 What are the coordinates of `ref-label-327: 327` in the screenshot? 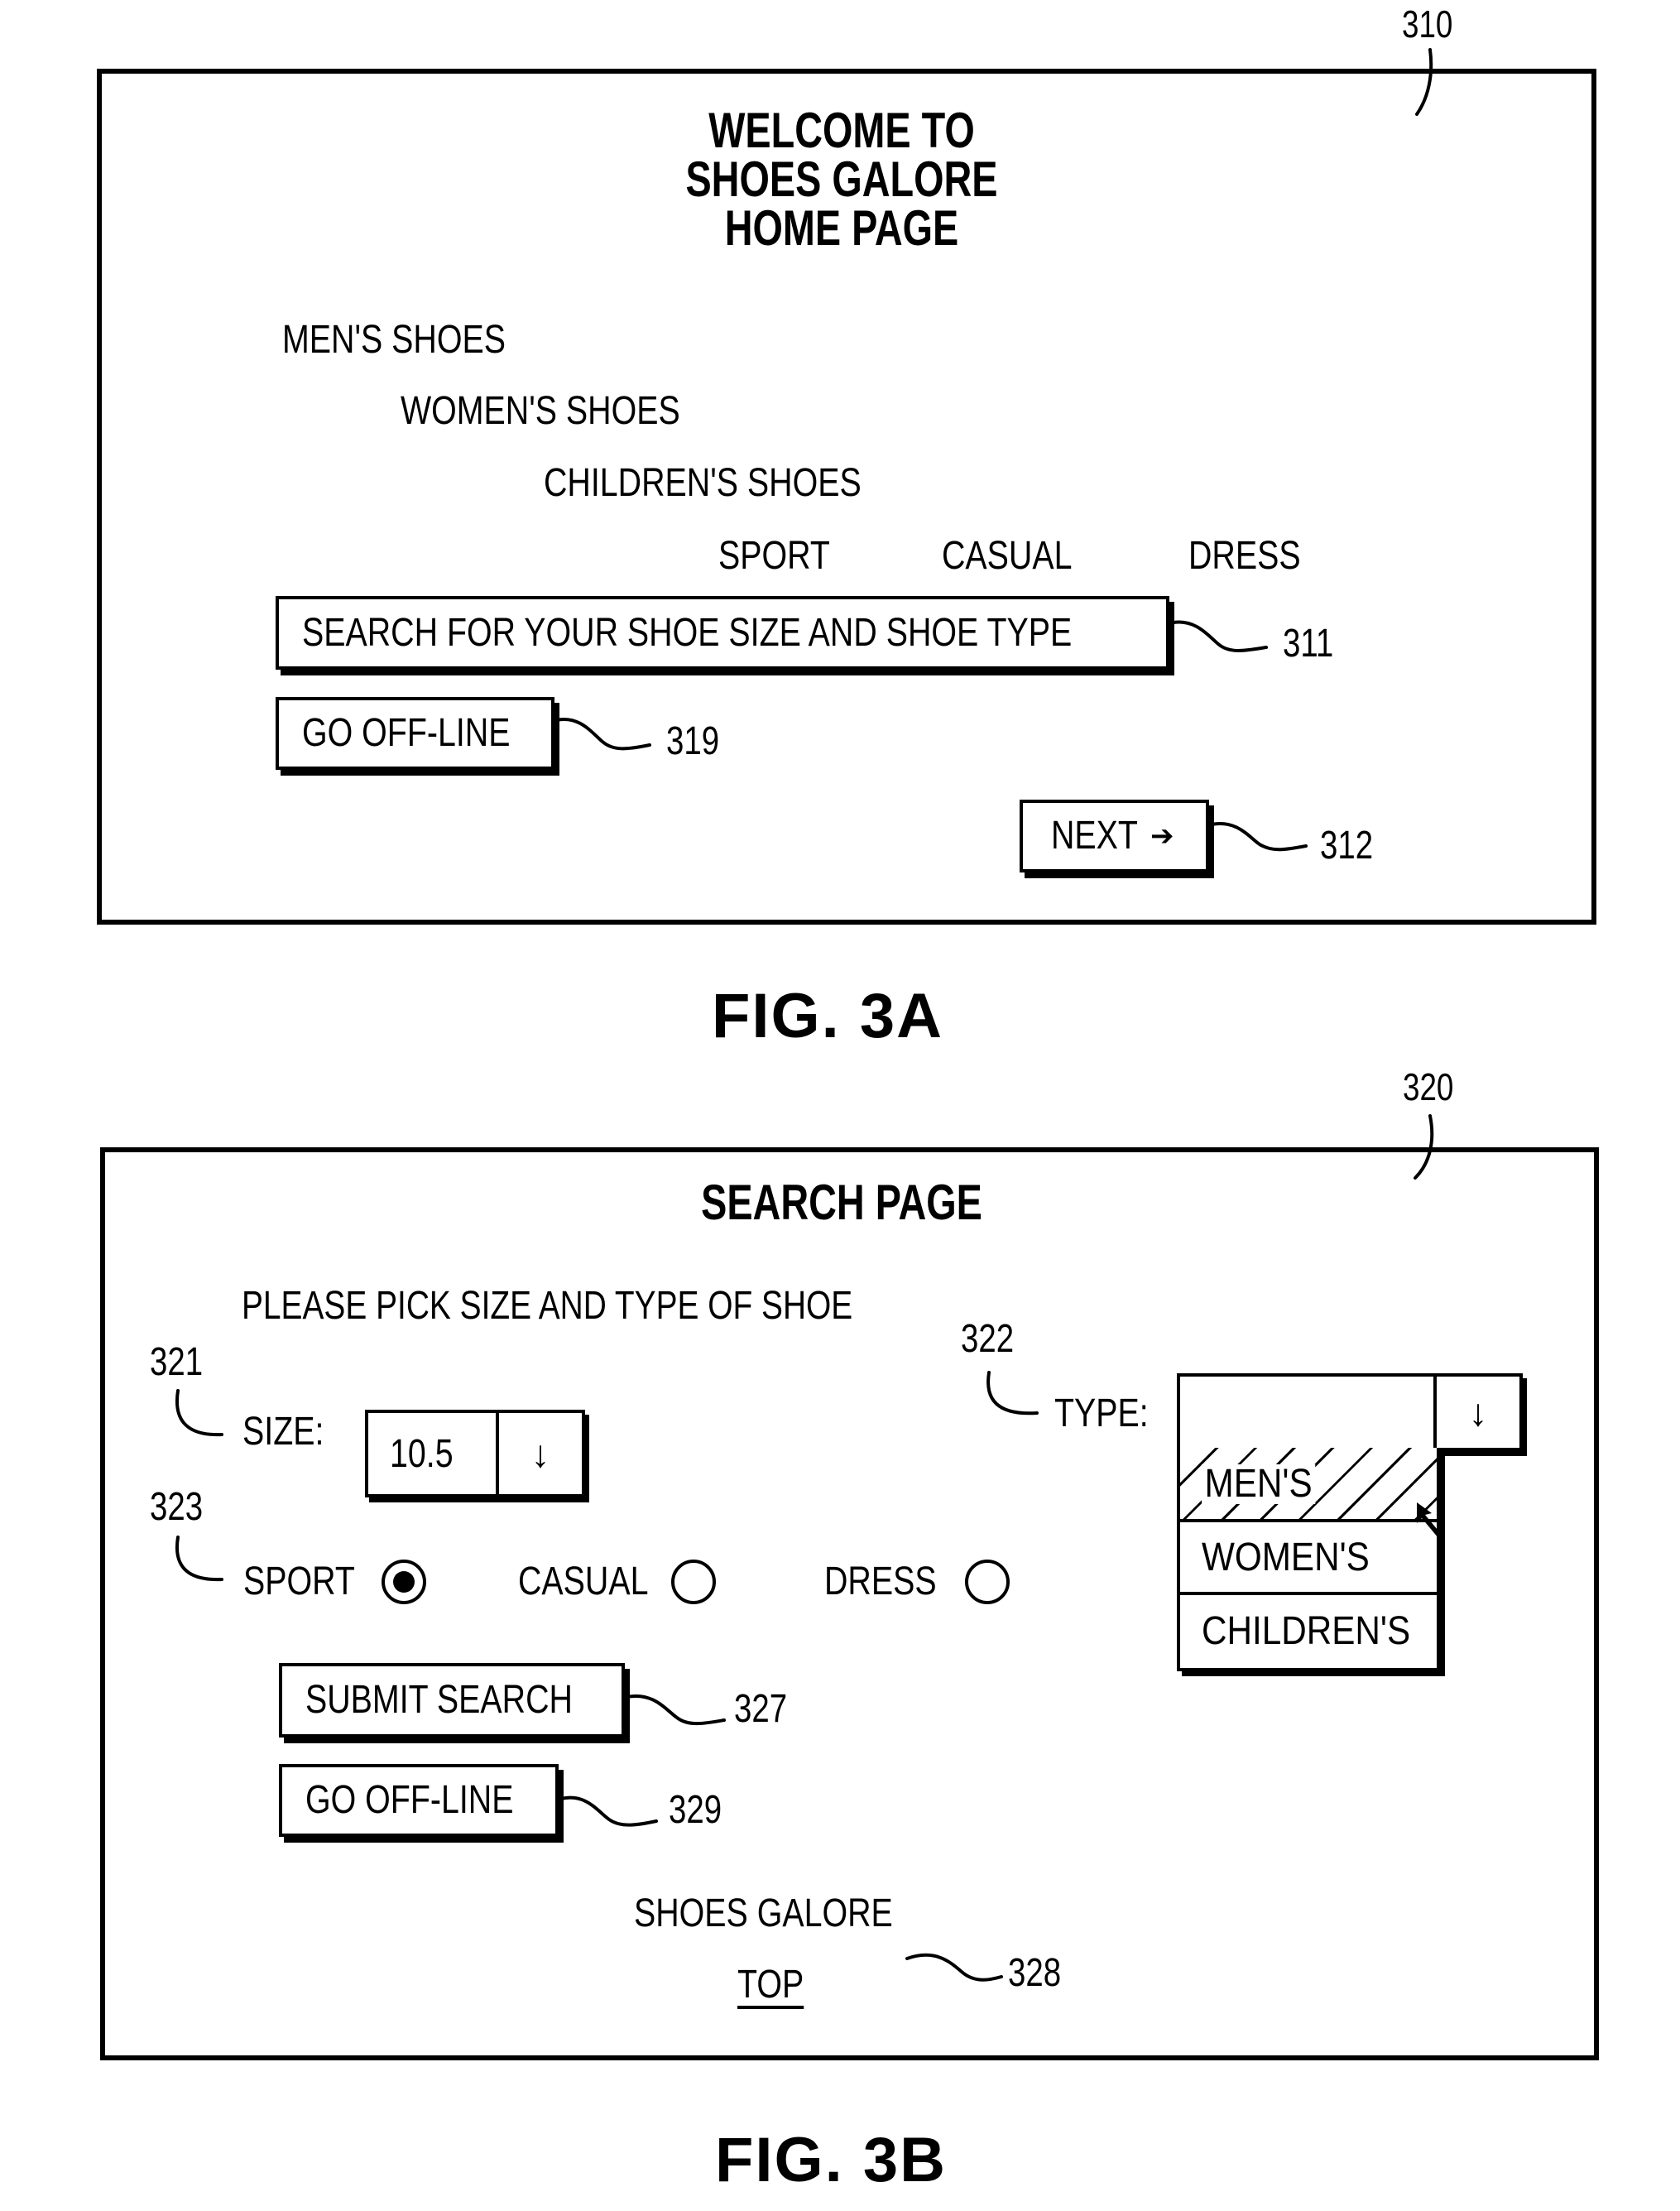 It's located at (761, 1709).